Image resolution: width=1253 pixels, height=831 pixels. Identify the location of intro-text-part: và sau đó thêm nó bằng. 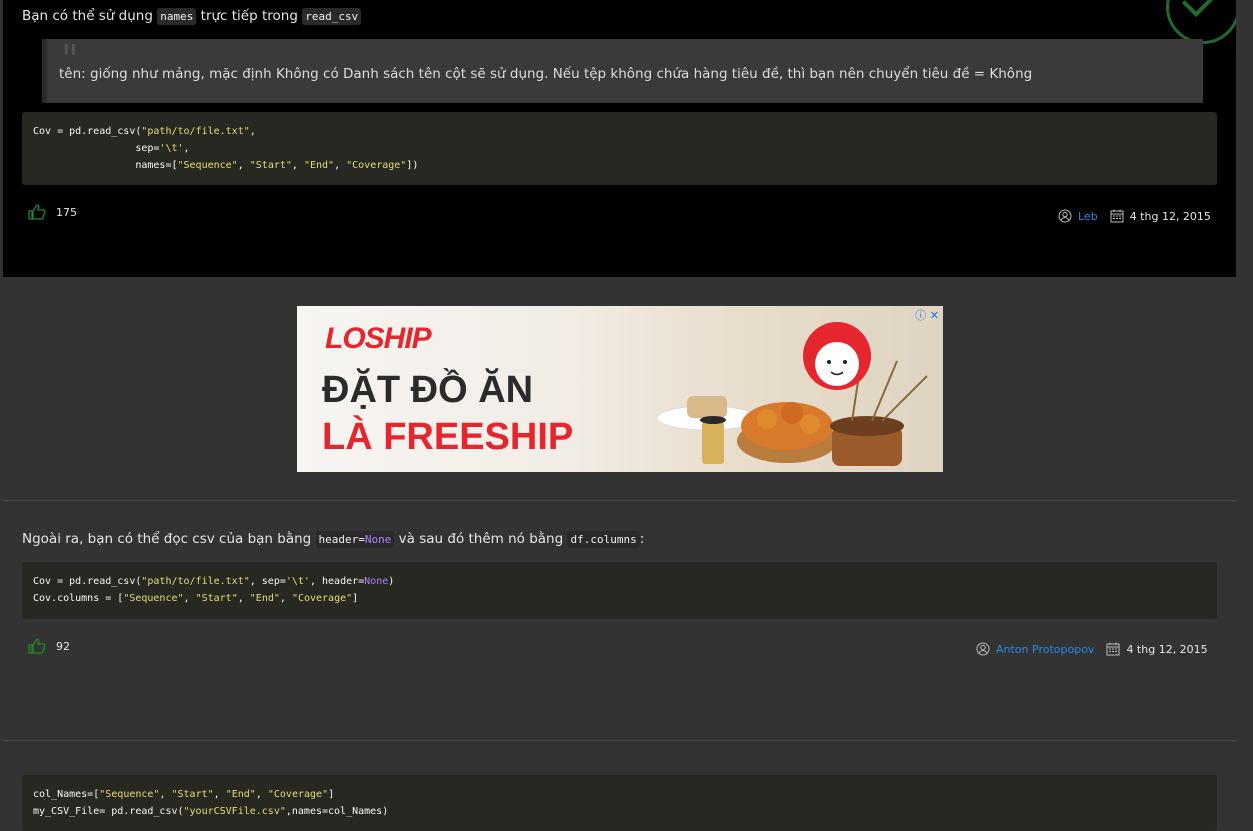
(481, 539).